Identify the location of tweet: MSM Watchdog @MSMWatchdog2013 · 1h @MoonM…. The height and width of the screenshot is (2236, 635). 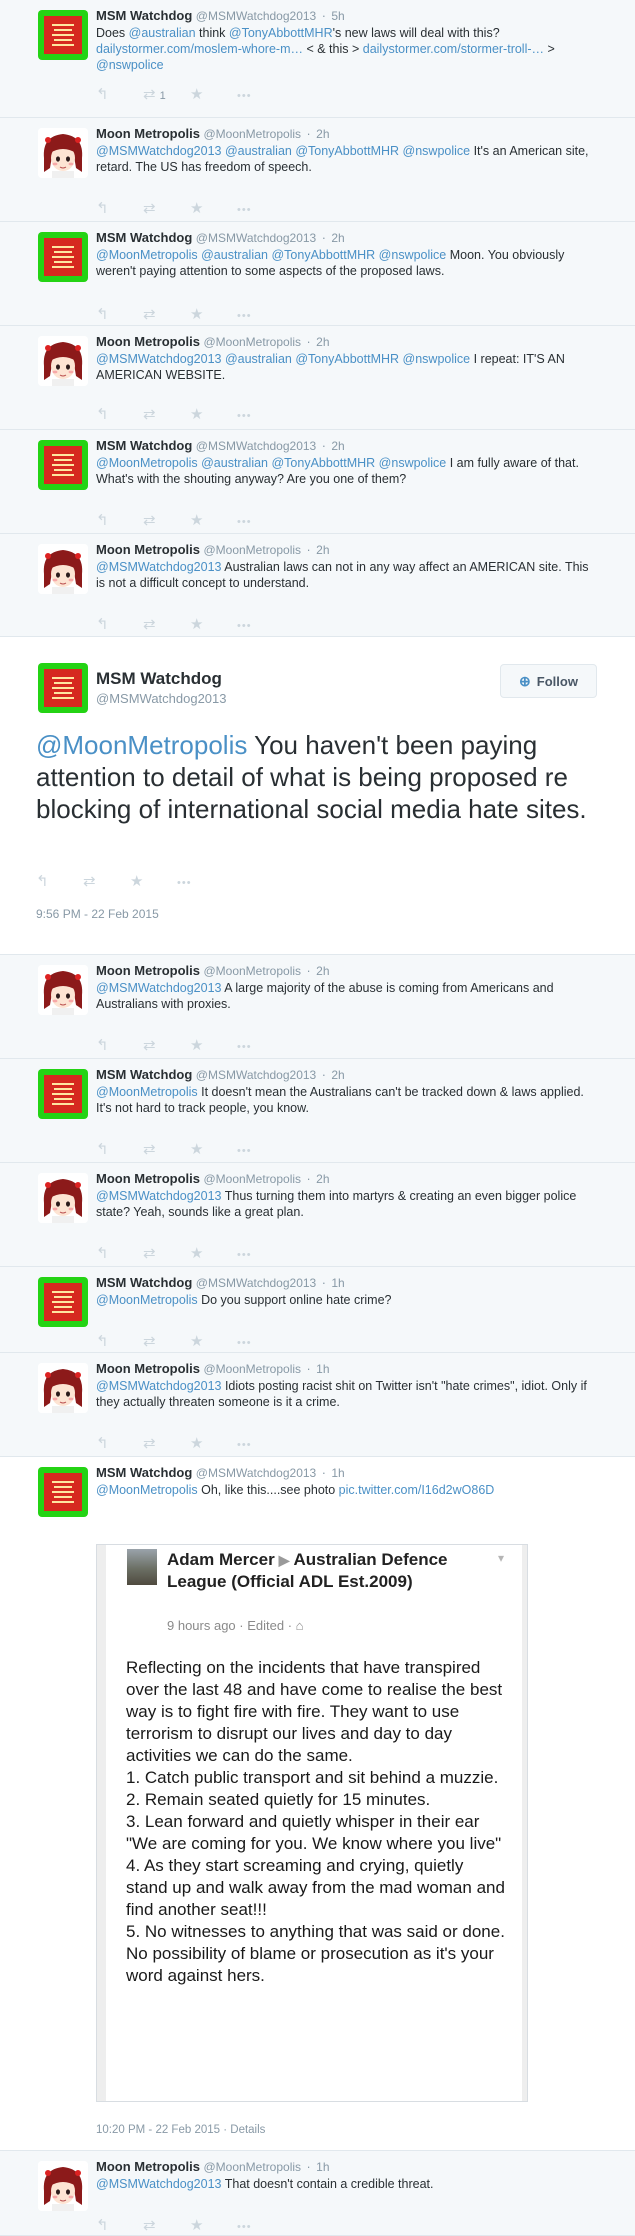
(317, 1310).